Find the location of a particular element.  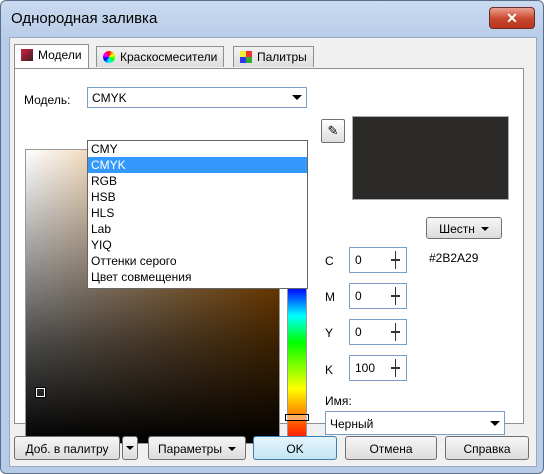

tab-models: Модели is located at coordinates (51, 56).